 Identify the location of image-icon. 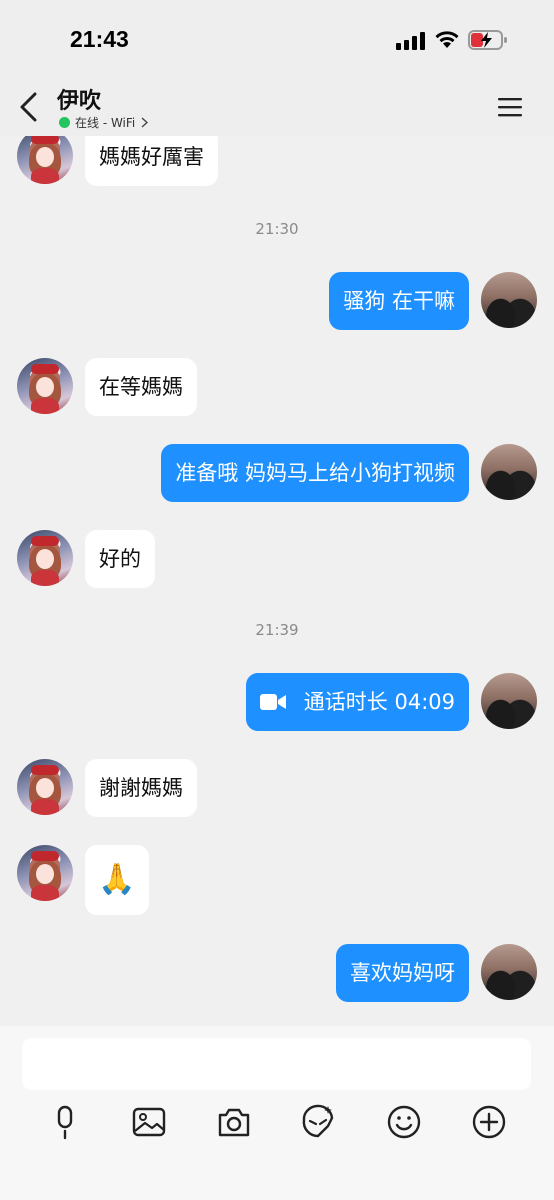
(149, 1122).